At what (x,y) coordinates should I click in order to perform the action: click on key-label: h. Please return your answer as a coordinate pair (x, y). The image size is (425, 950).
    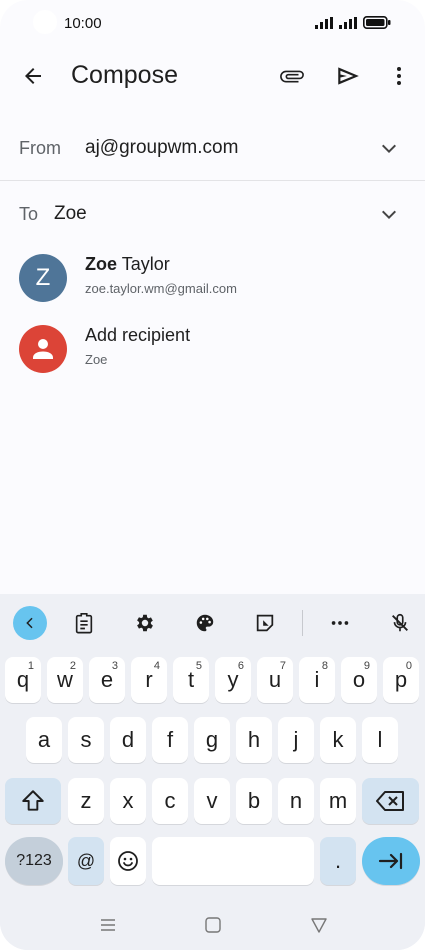
    Looking at the image, I should click on (254, 739).